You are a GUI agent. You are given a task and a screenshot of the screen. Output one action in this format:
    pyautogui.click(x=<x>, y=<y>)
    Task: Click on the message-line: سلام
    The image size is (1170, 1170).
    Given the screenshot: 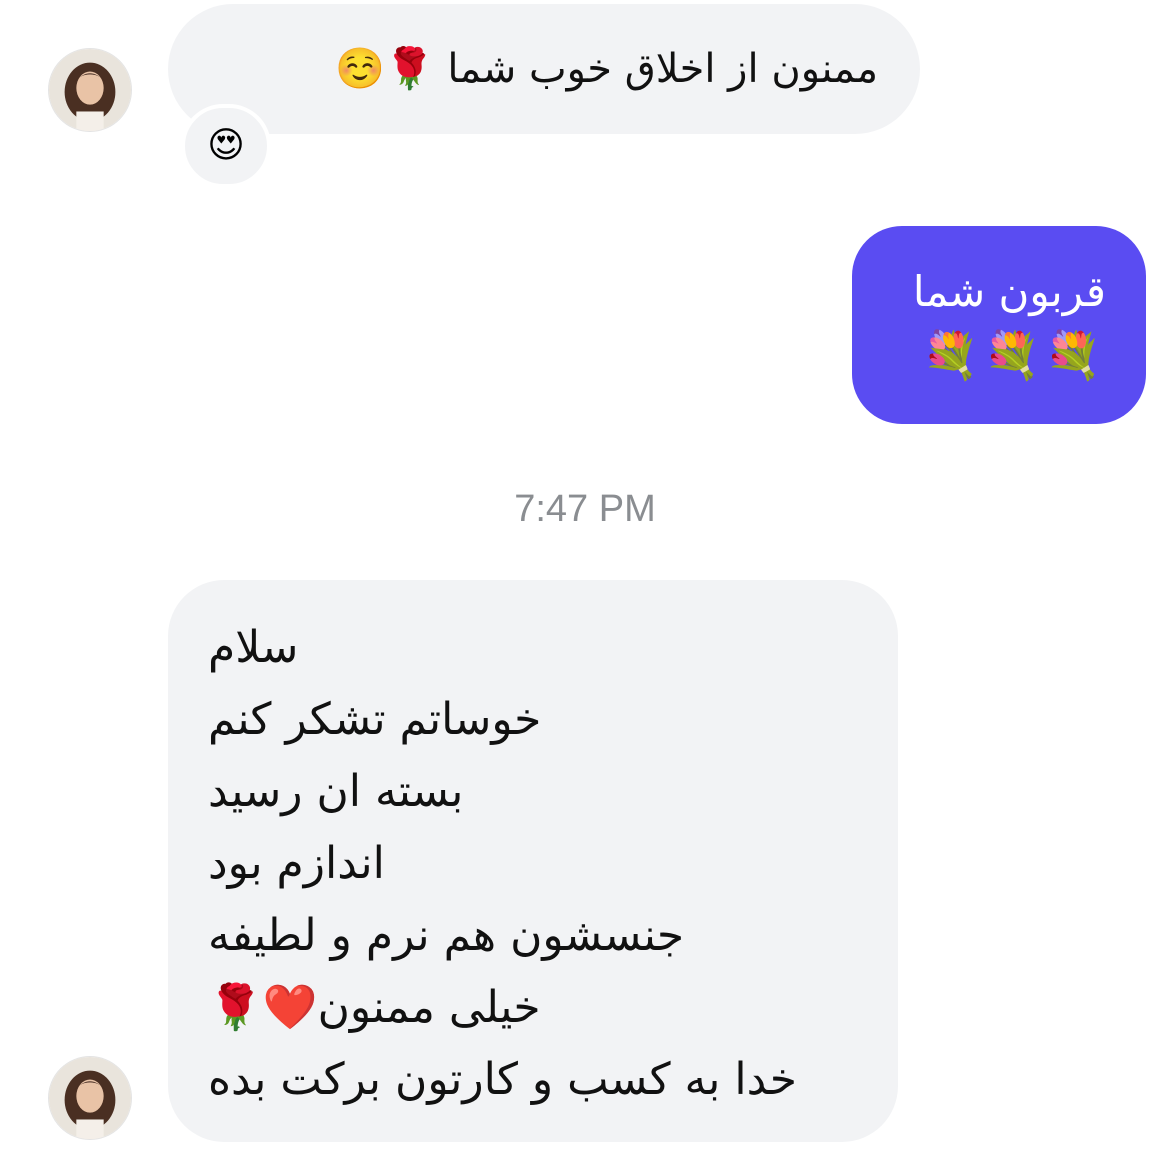 What is the action you would take?
    pyautogui.click(x=253, y=647)
    